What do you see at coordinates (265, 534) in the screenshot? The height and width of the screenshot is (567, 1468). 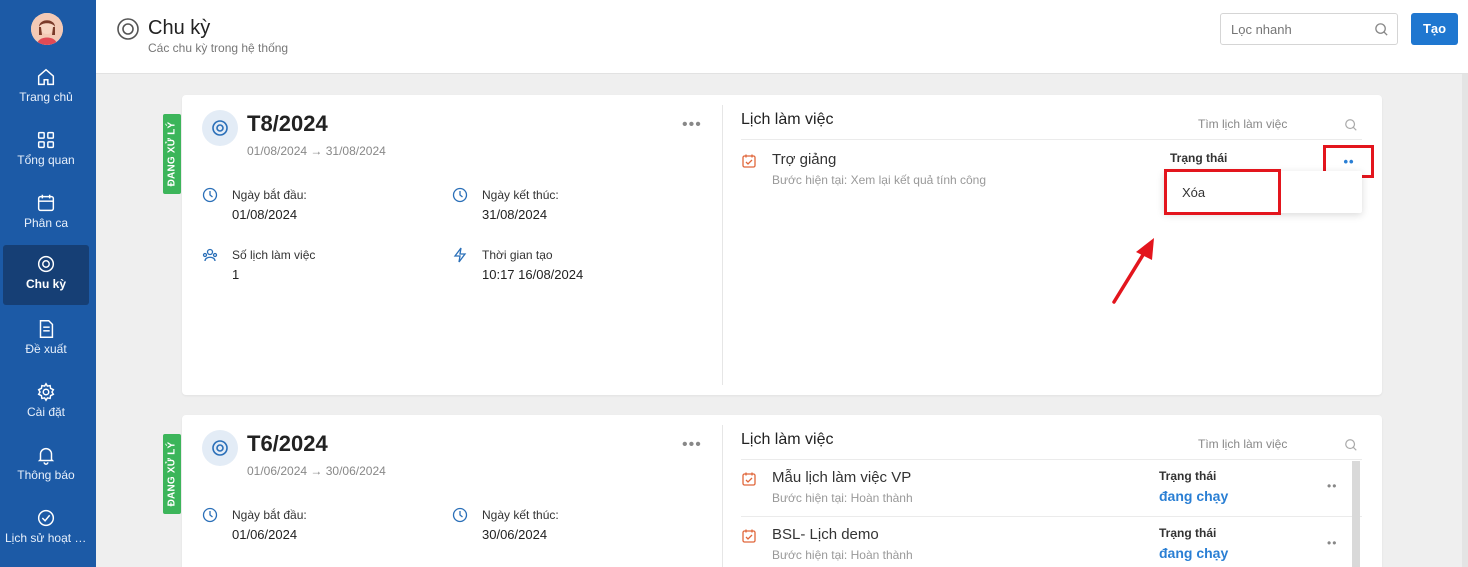 I see `start-date-value: 01/06/2024` at bounding box center [265, 534].